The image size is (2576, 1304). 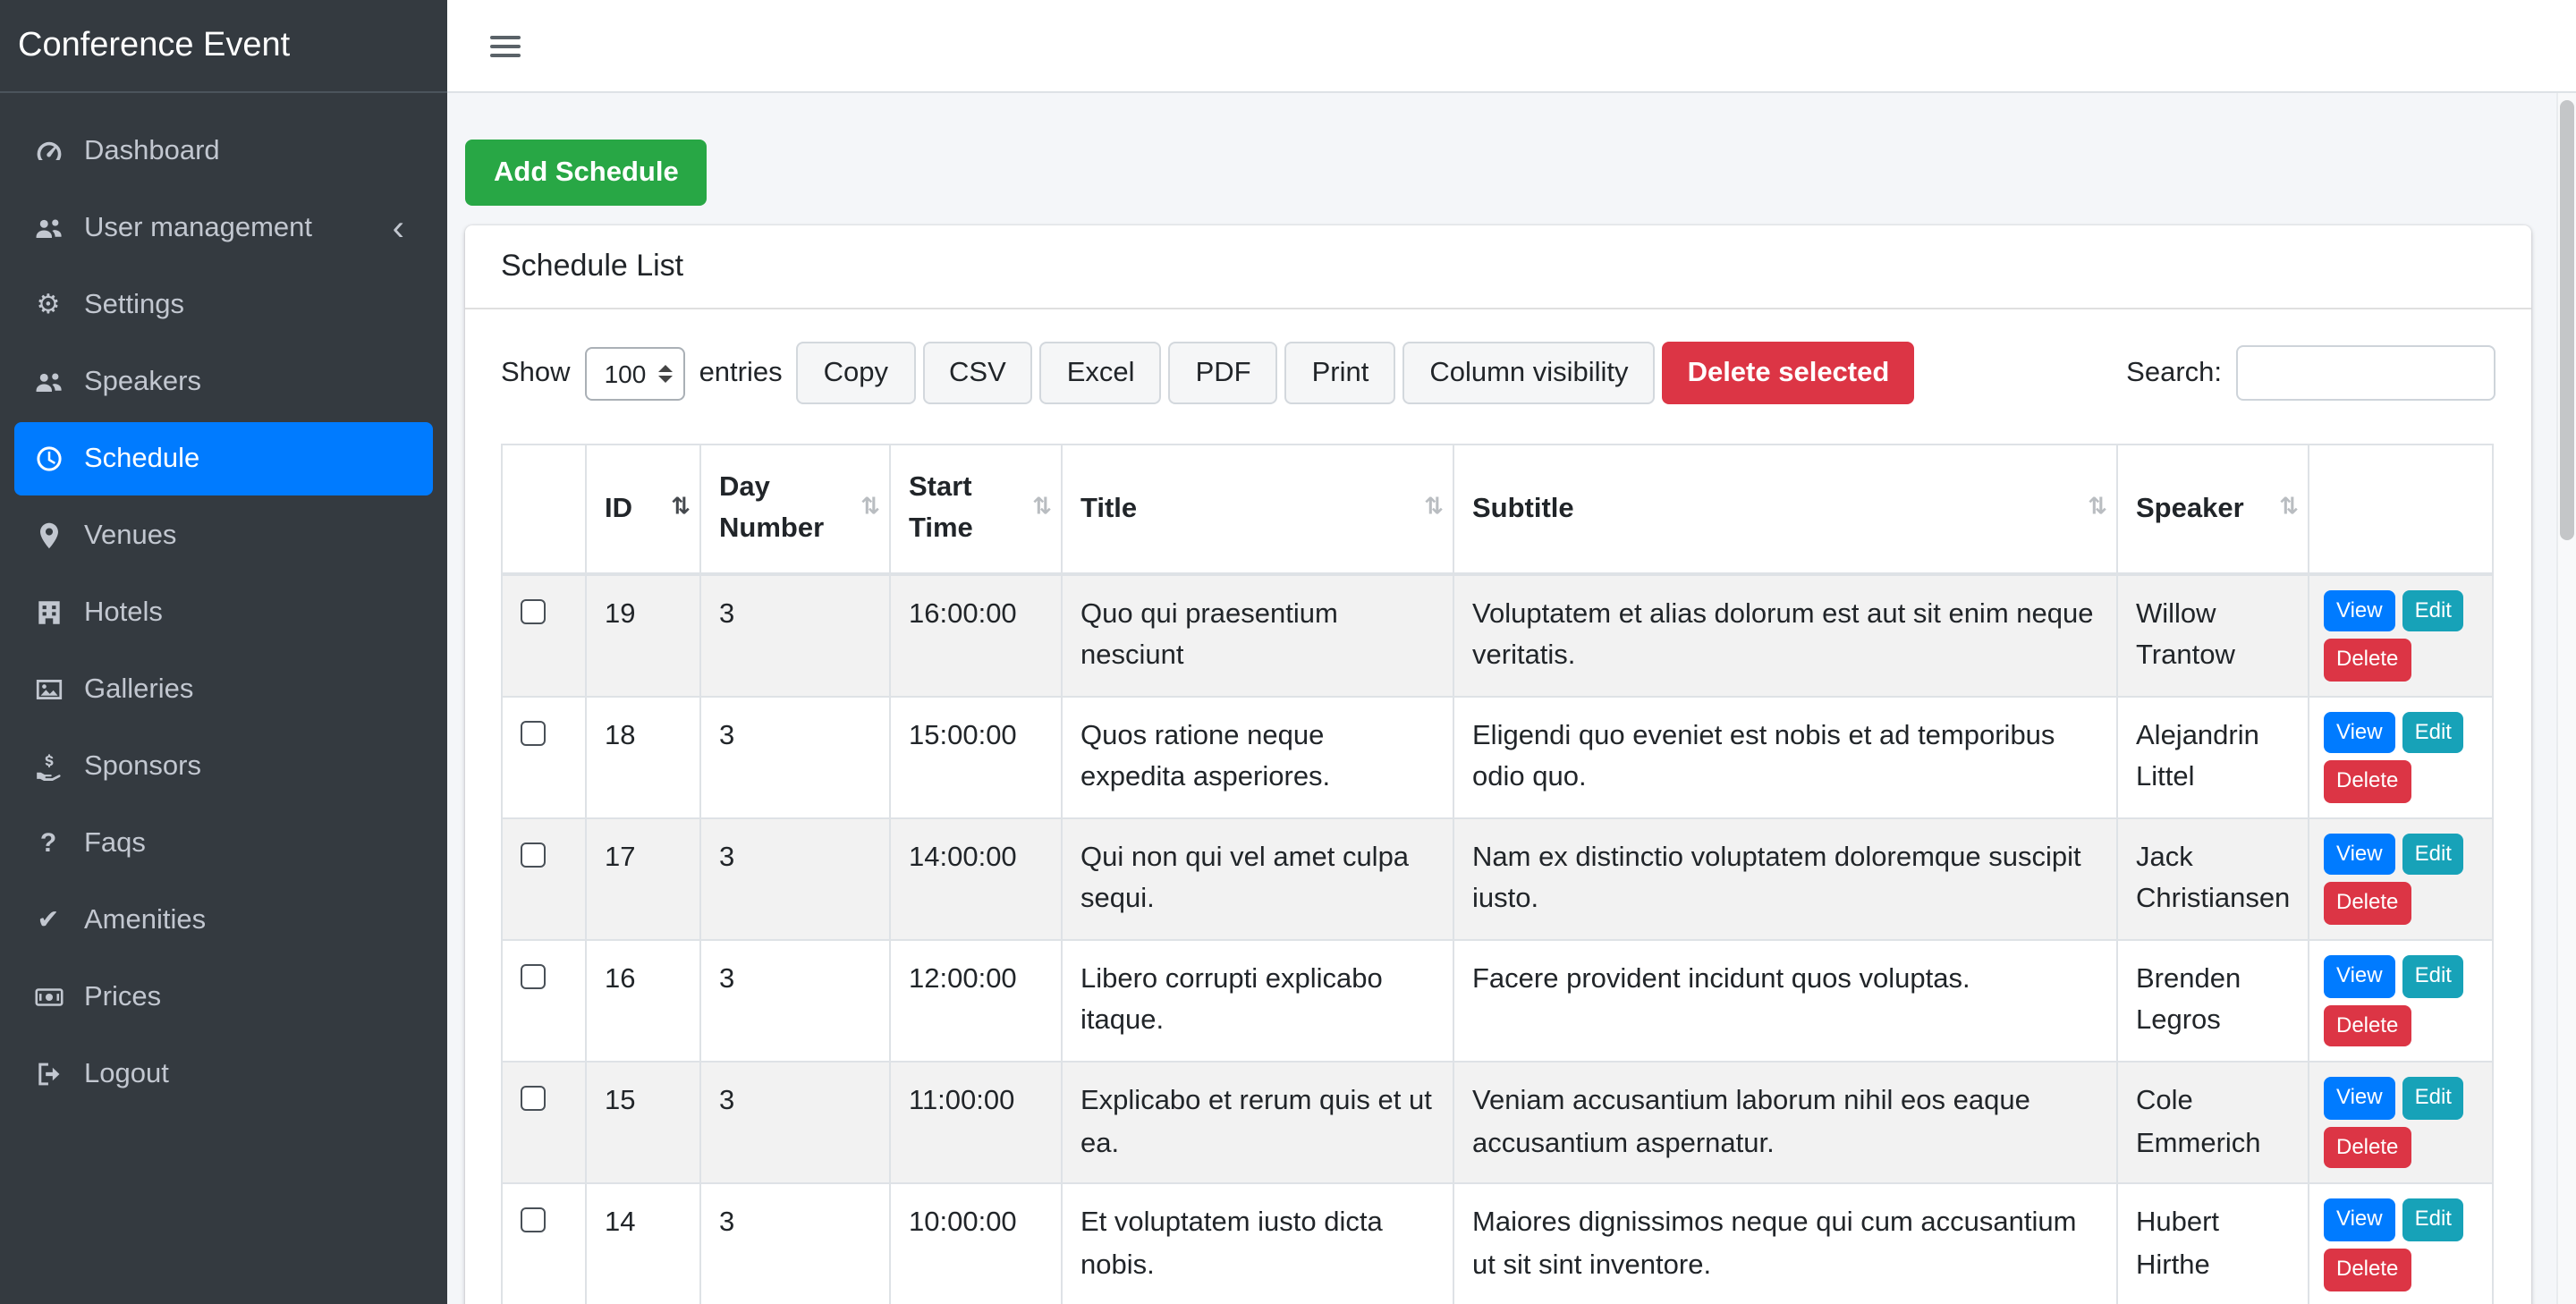 I want to click on cell-title: Libero corrupti explicabo itaque., so click(x=1257, y=1001).